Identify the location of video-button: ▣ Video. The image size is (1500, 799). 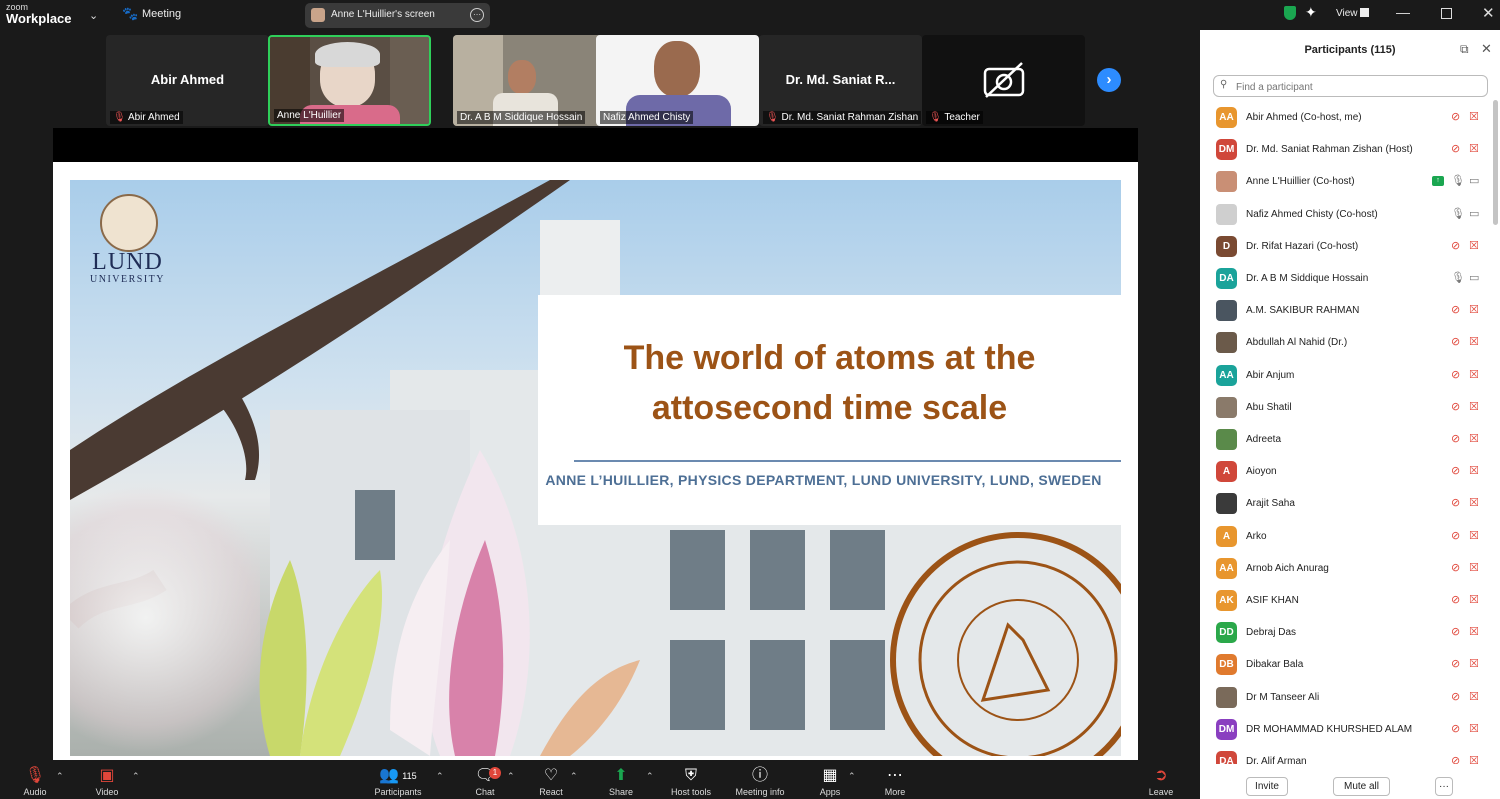
(107, 782).